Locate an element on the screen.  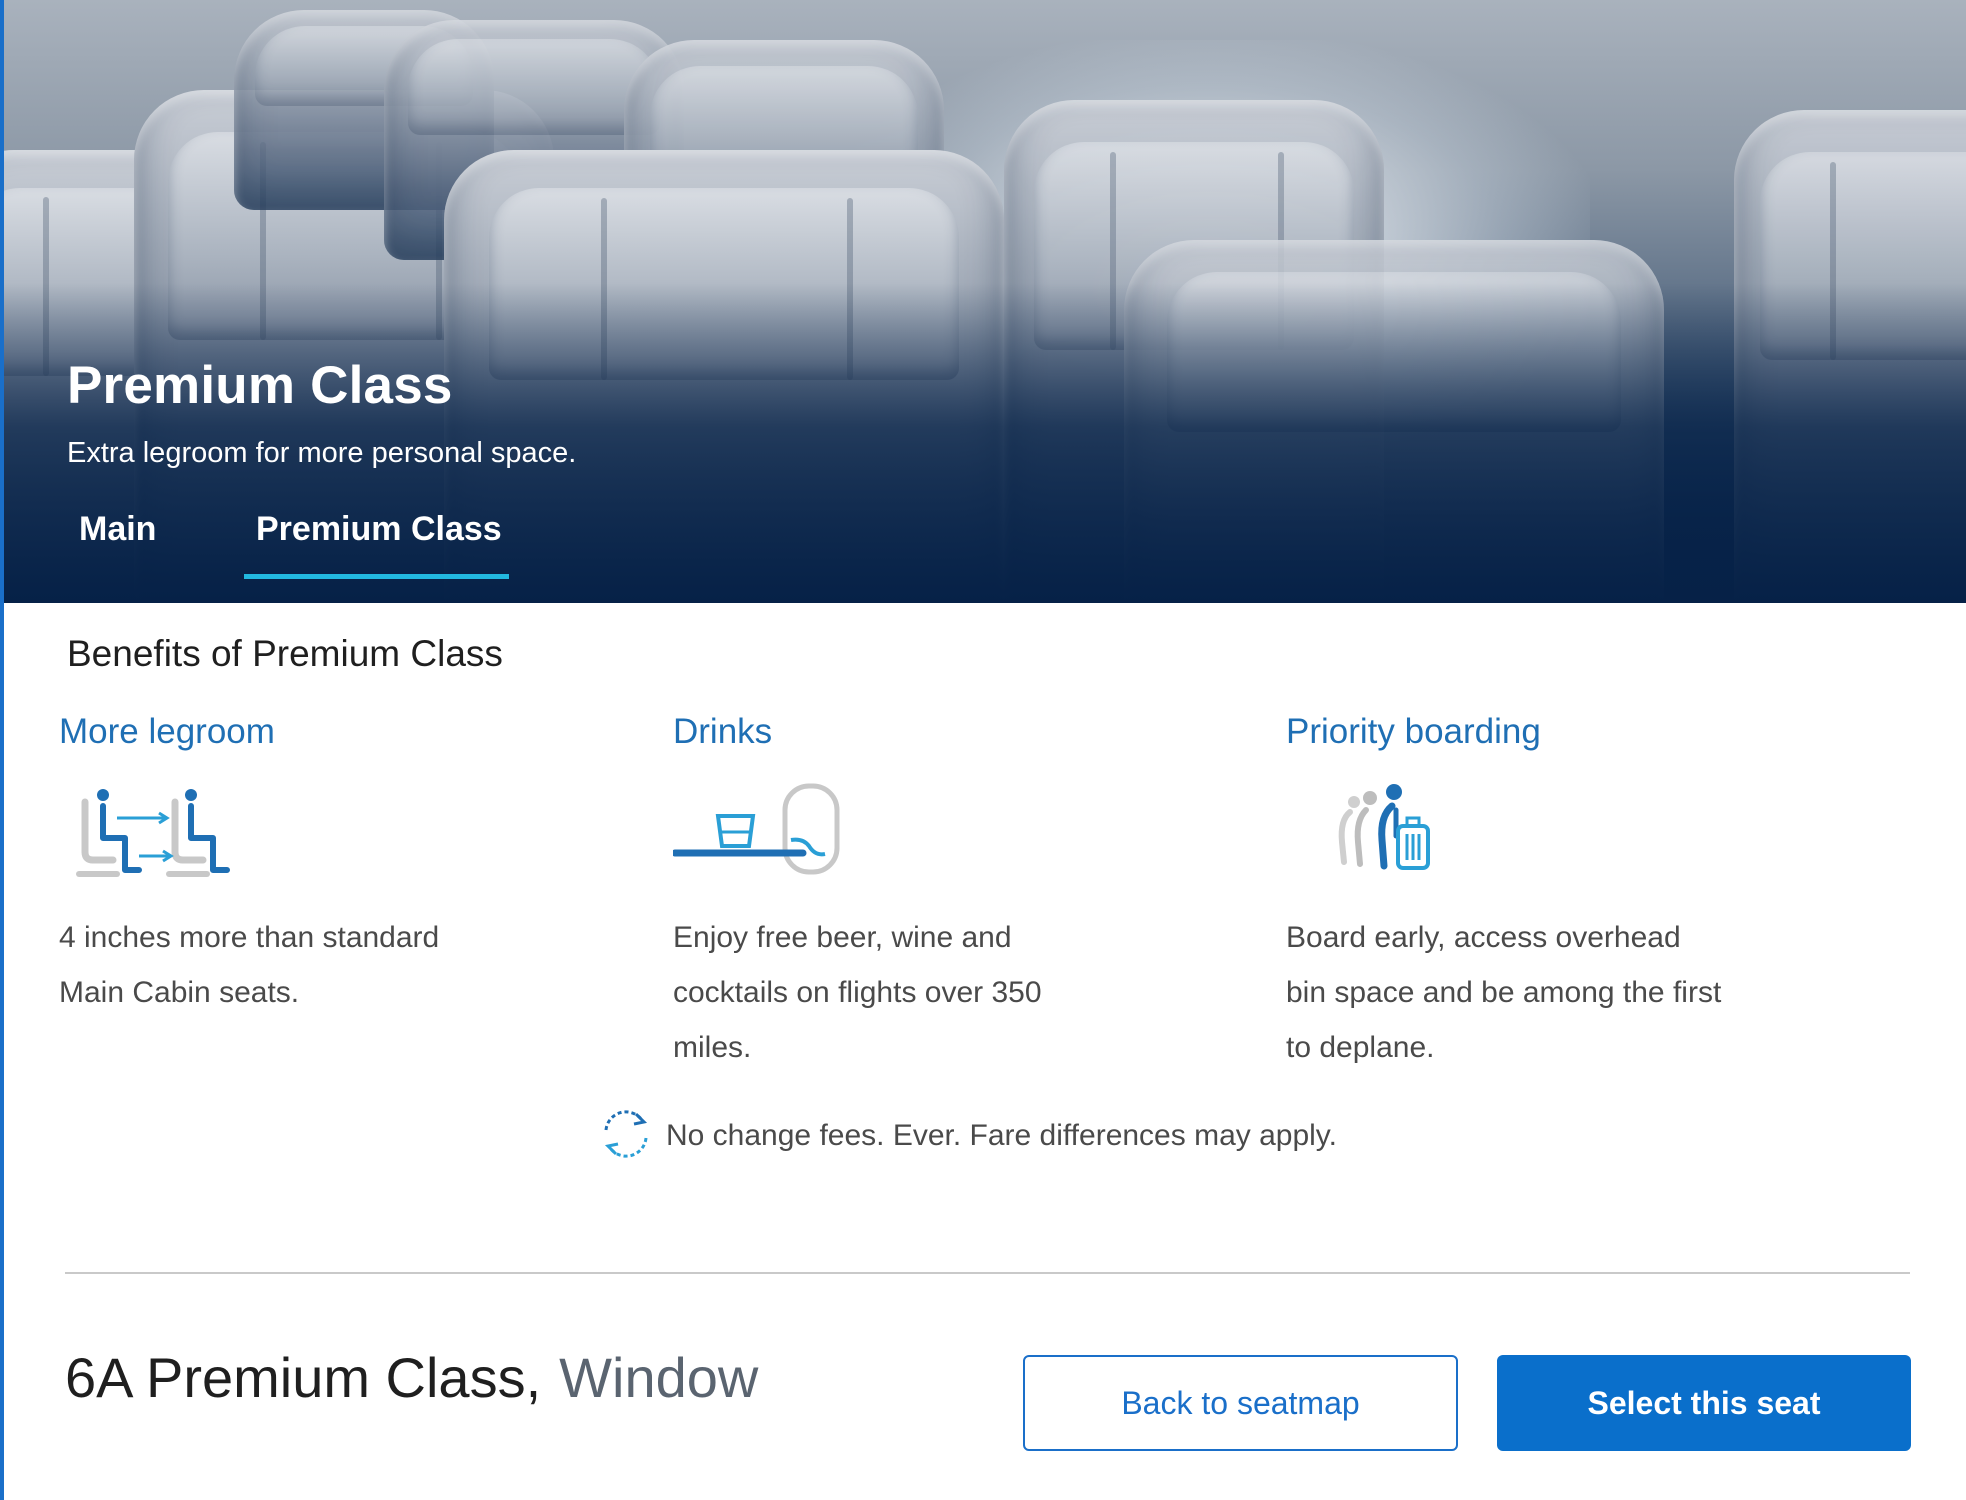
benefit-title: More legroom is located at coordinates (167, 731).